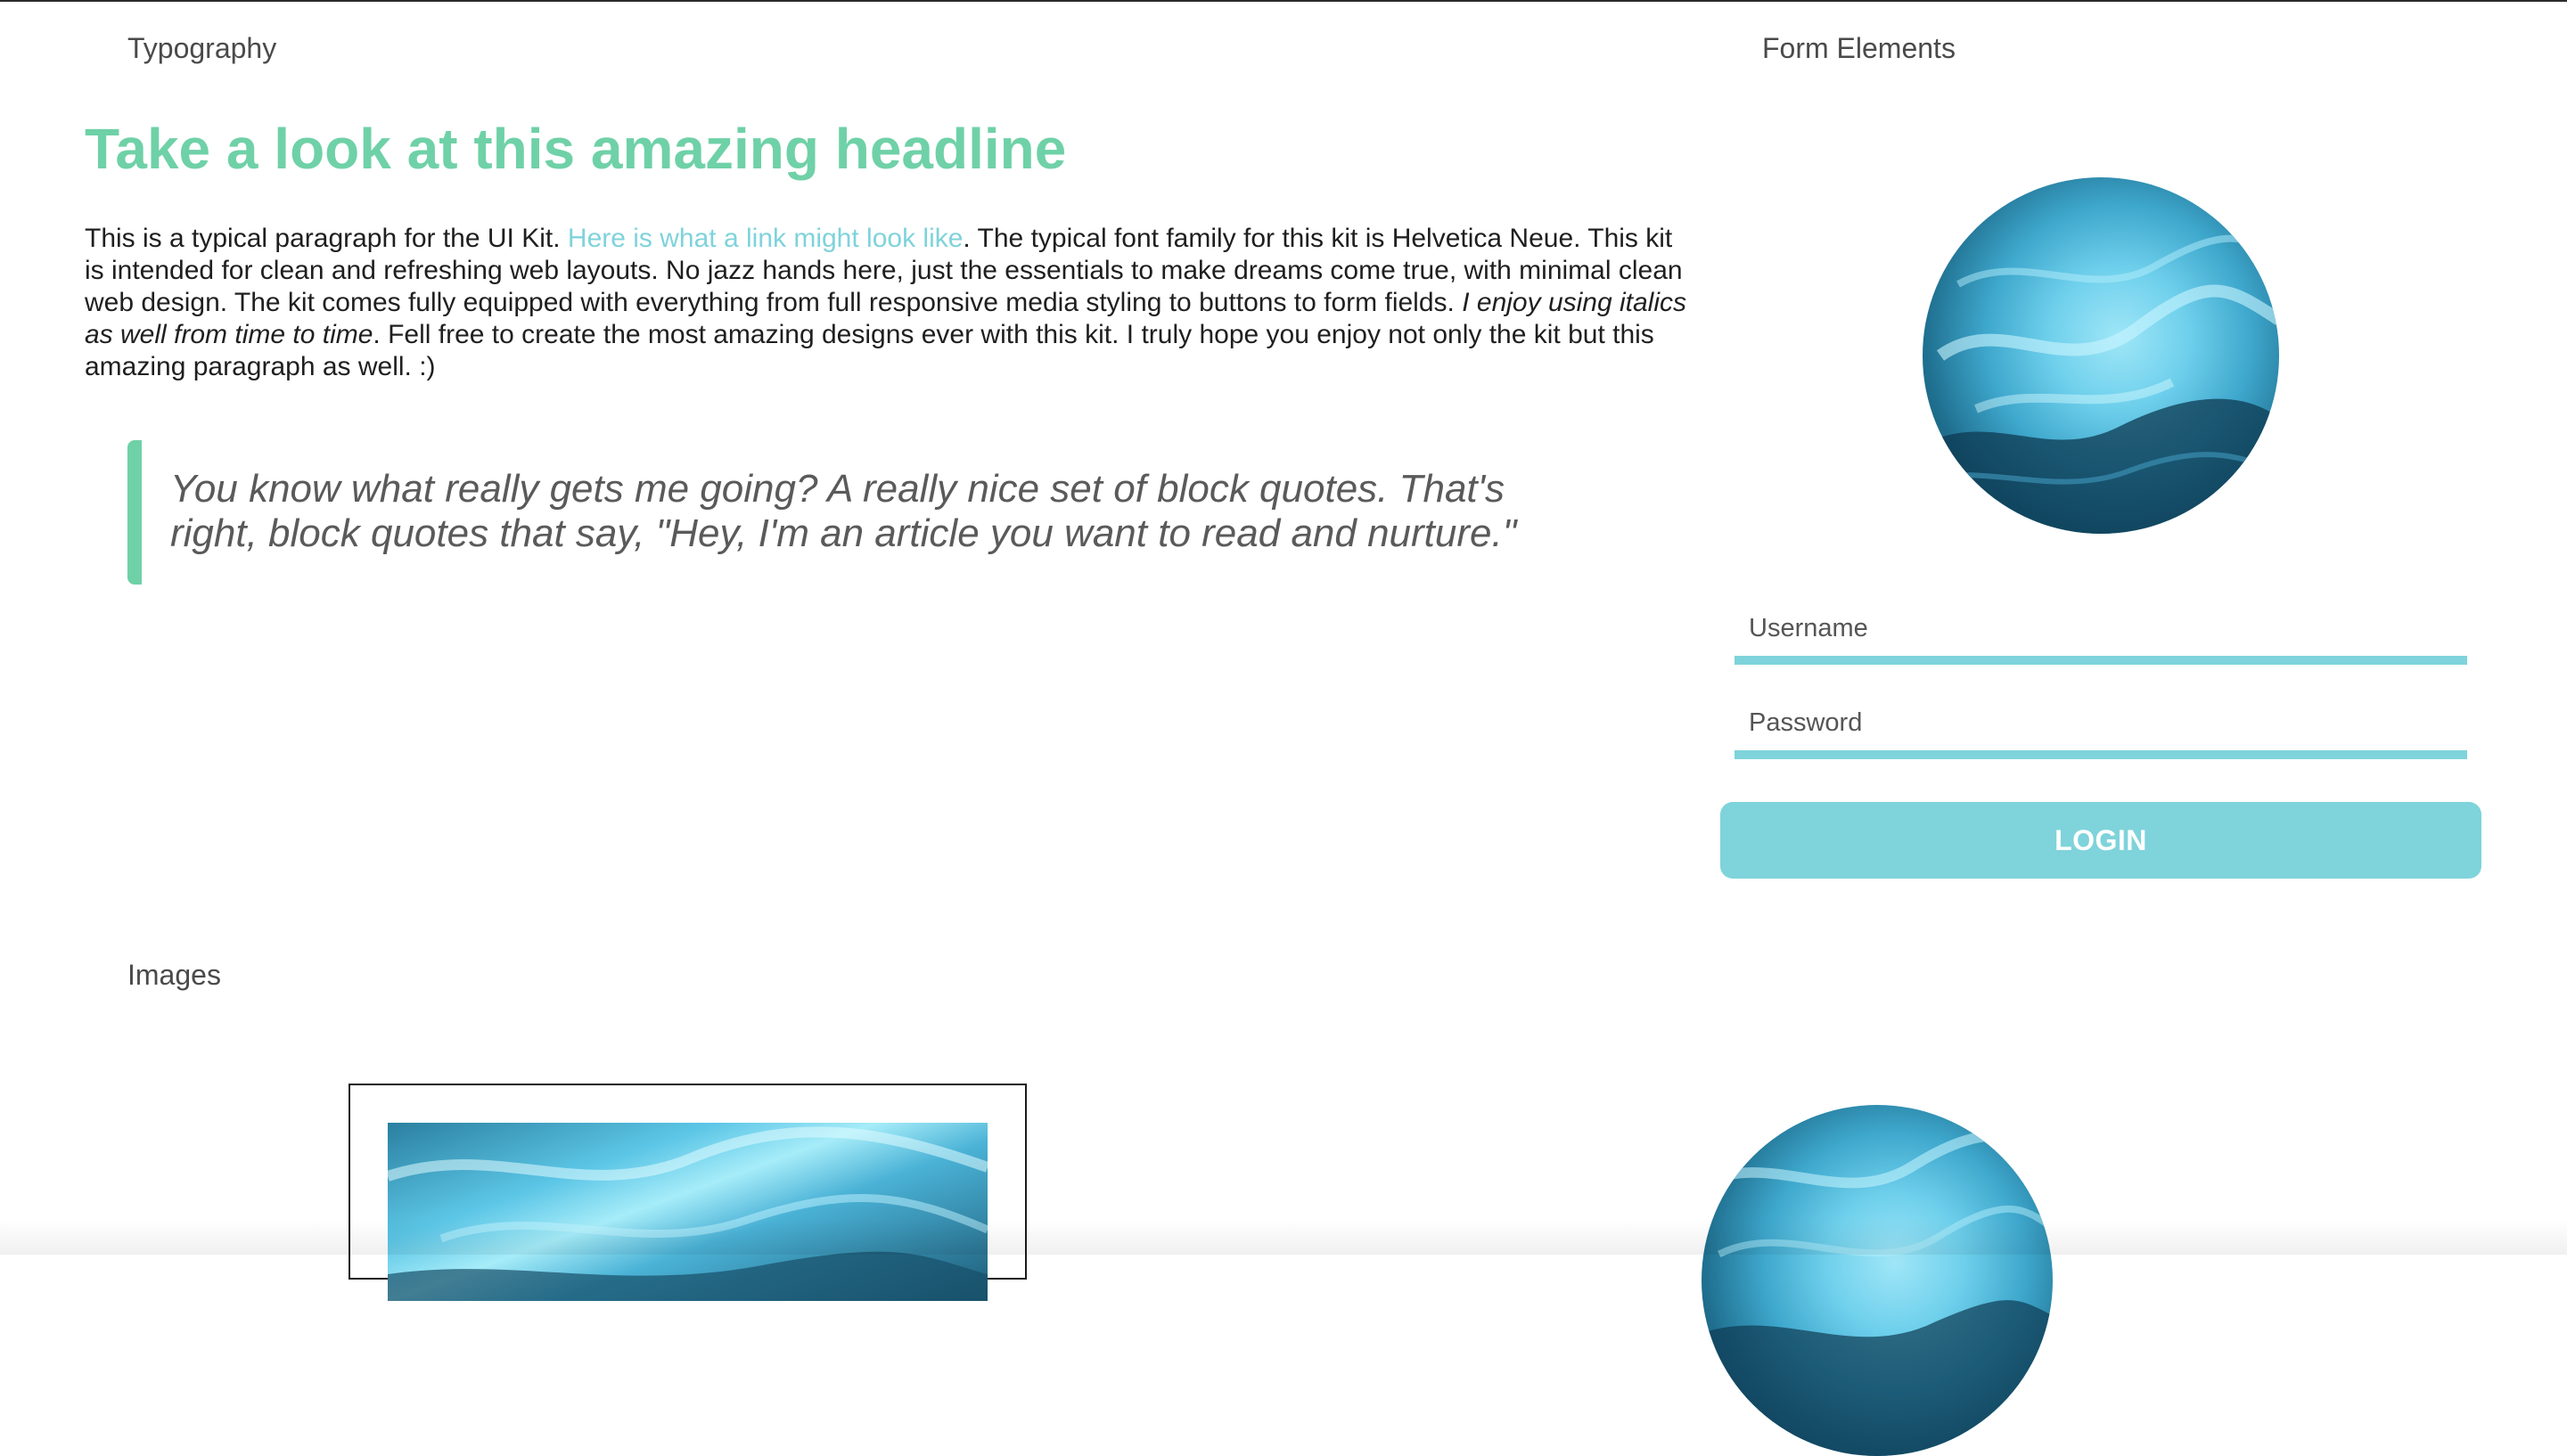 The image size is (2567, 1456). I want to click on headline: Take a look at this amazing headline, so click(576, 149).